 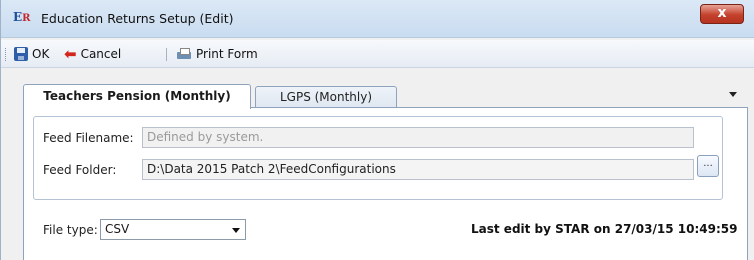 What do you see at coordinates (137, 18) in the screenshot?
I see `window-title: Education Returns Setup (Edit)` at bounding box center [137, 18].